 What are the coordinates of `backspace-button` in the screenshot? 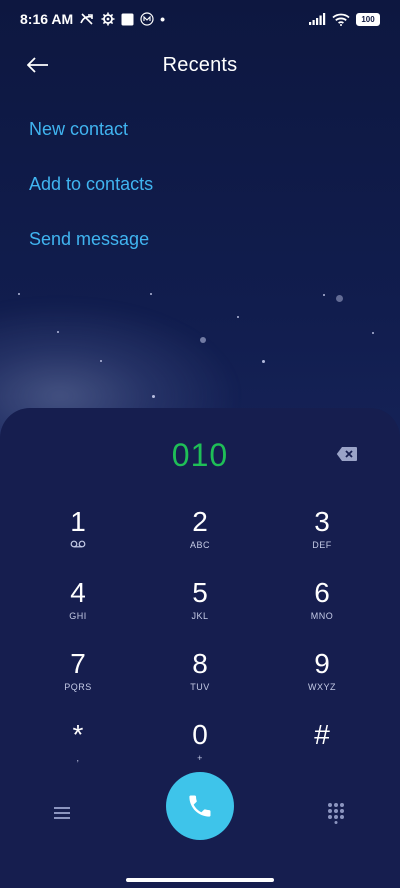 It's located at (347, 454).